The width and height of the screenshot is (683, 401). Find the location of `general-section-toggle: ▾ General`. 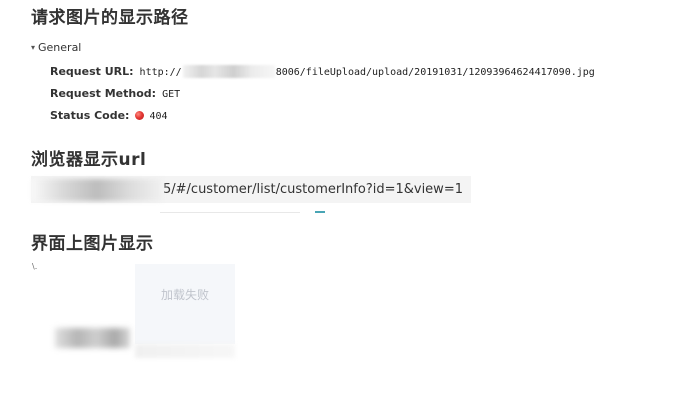

general-section-toggle: ▾ General is located at coordinates (56, 47).